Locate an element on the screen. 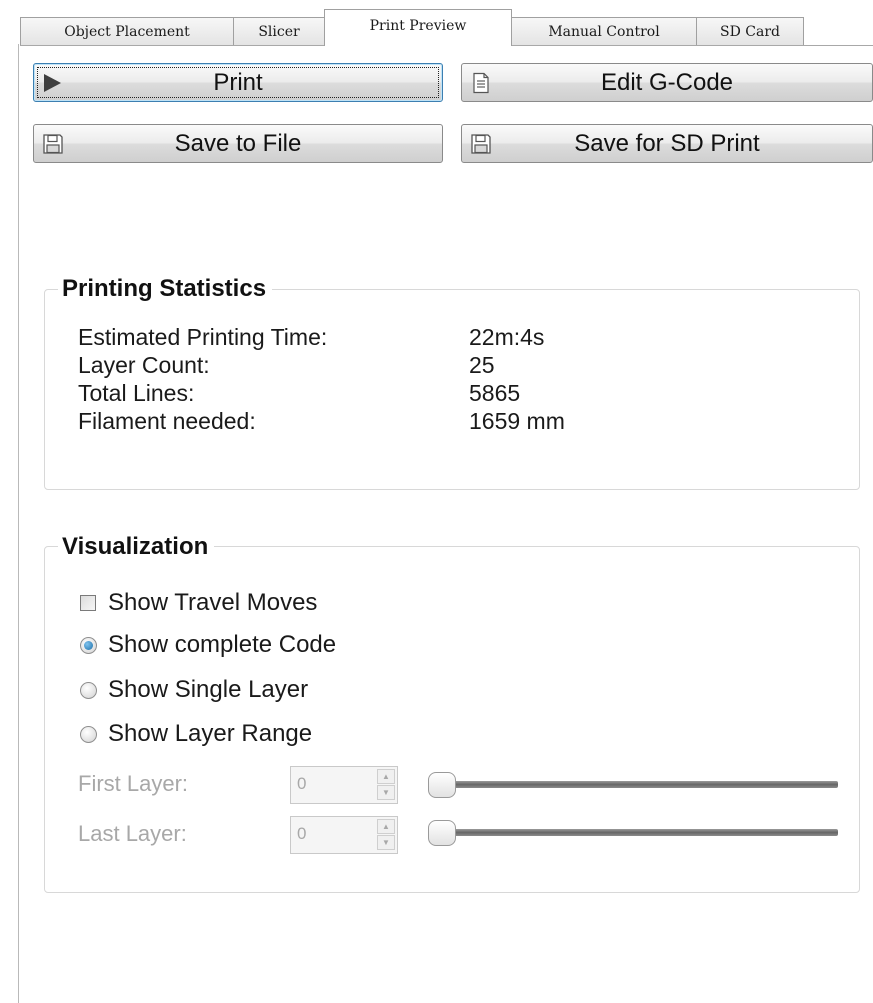 This screenshot has width=873, height=1003. save-to-file-button: Save to File is located at coordinates (238, 143).